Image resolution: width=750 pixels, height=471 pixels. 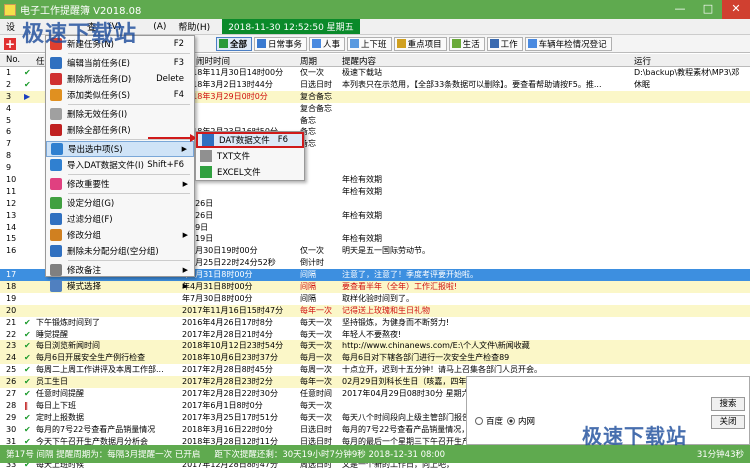 I want to click on context-menu-item: 导出选中项(S) ▶, so click(x=120, y=149).